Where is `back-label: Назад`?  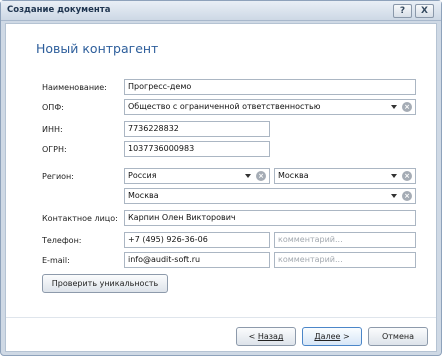
back-label: Назад is located at coordinates (270, 336).